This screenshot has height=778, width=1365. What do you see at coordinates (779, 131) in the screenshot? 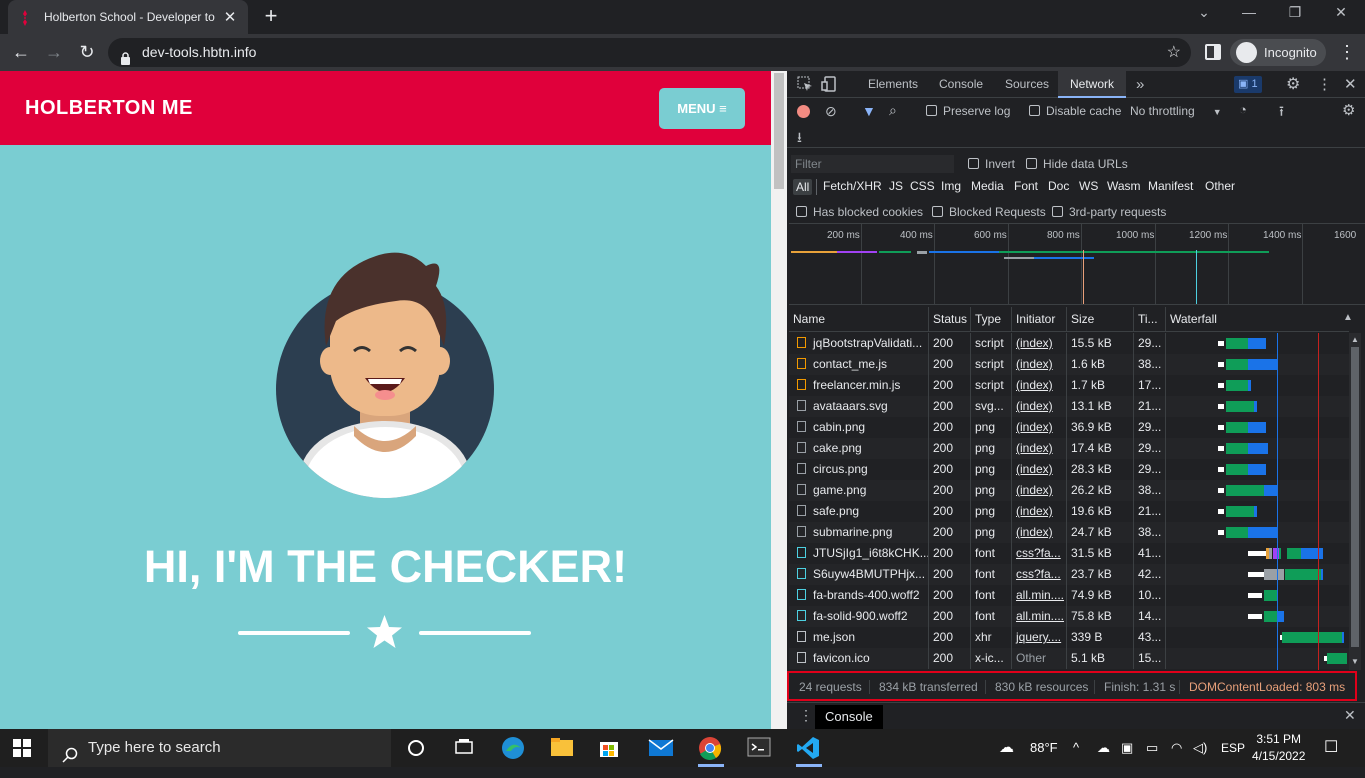
I see `page-scrollbar-thumb` at bounding box center [779, 131].